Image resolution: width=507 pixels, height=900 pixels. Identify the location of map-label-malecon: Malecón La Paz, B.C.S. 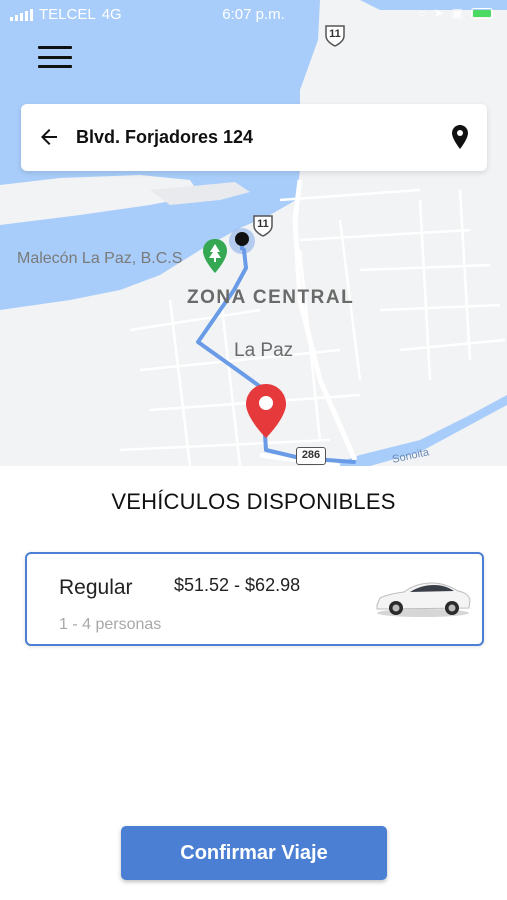
(100, 258).